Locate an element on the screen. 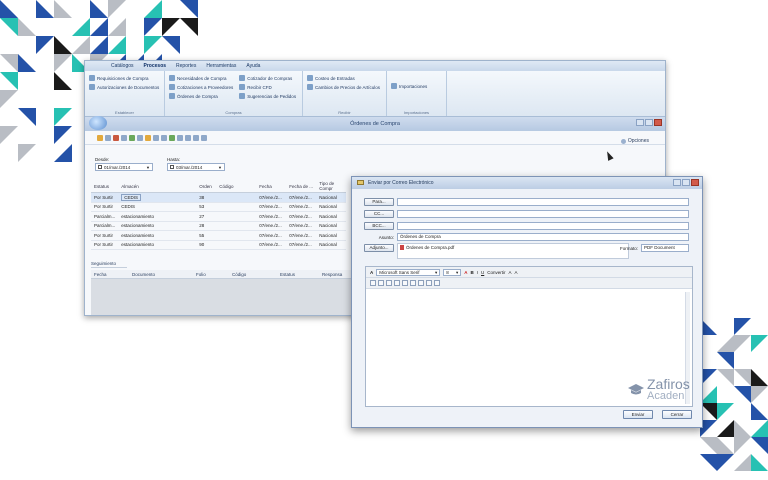 The image size is (768, 480). ribbon-recibir-cfd: Recibir CFD is located at coordinates (267, 87).